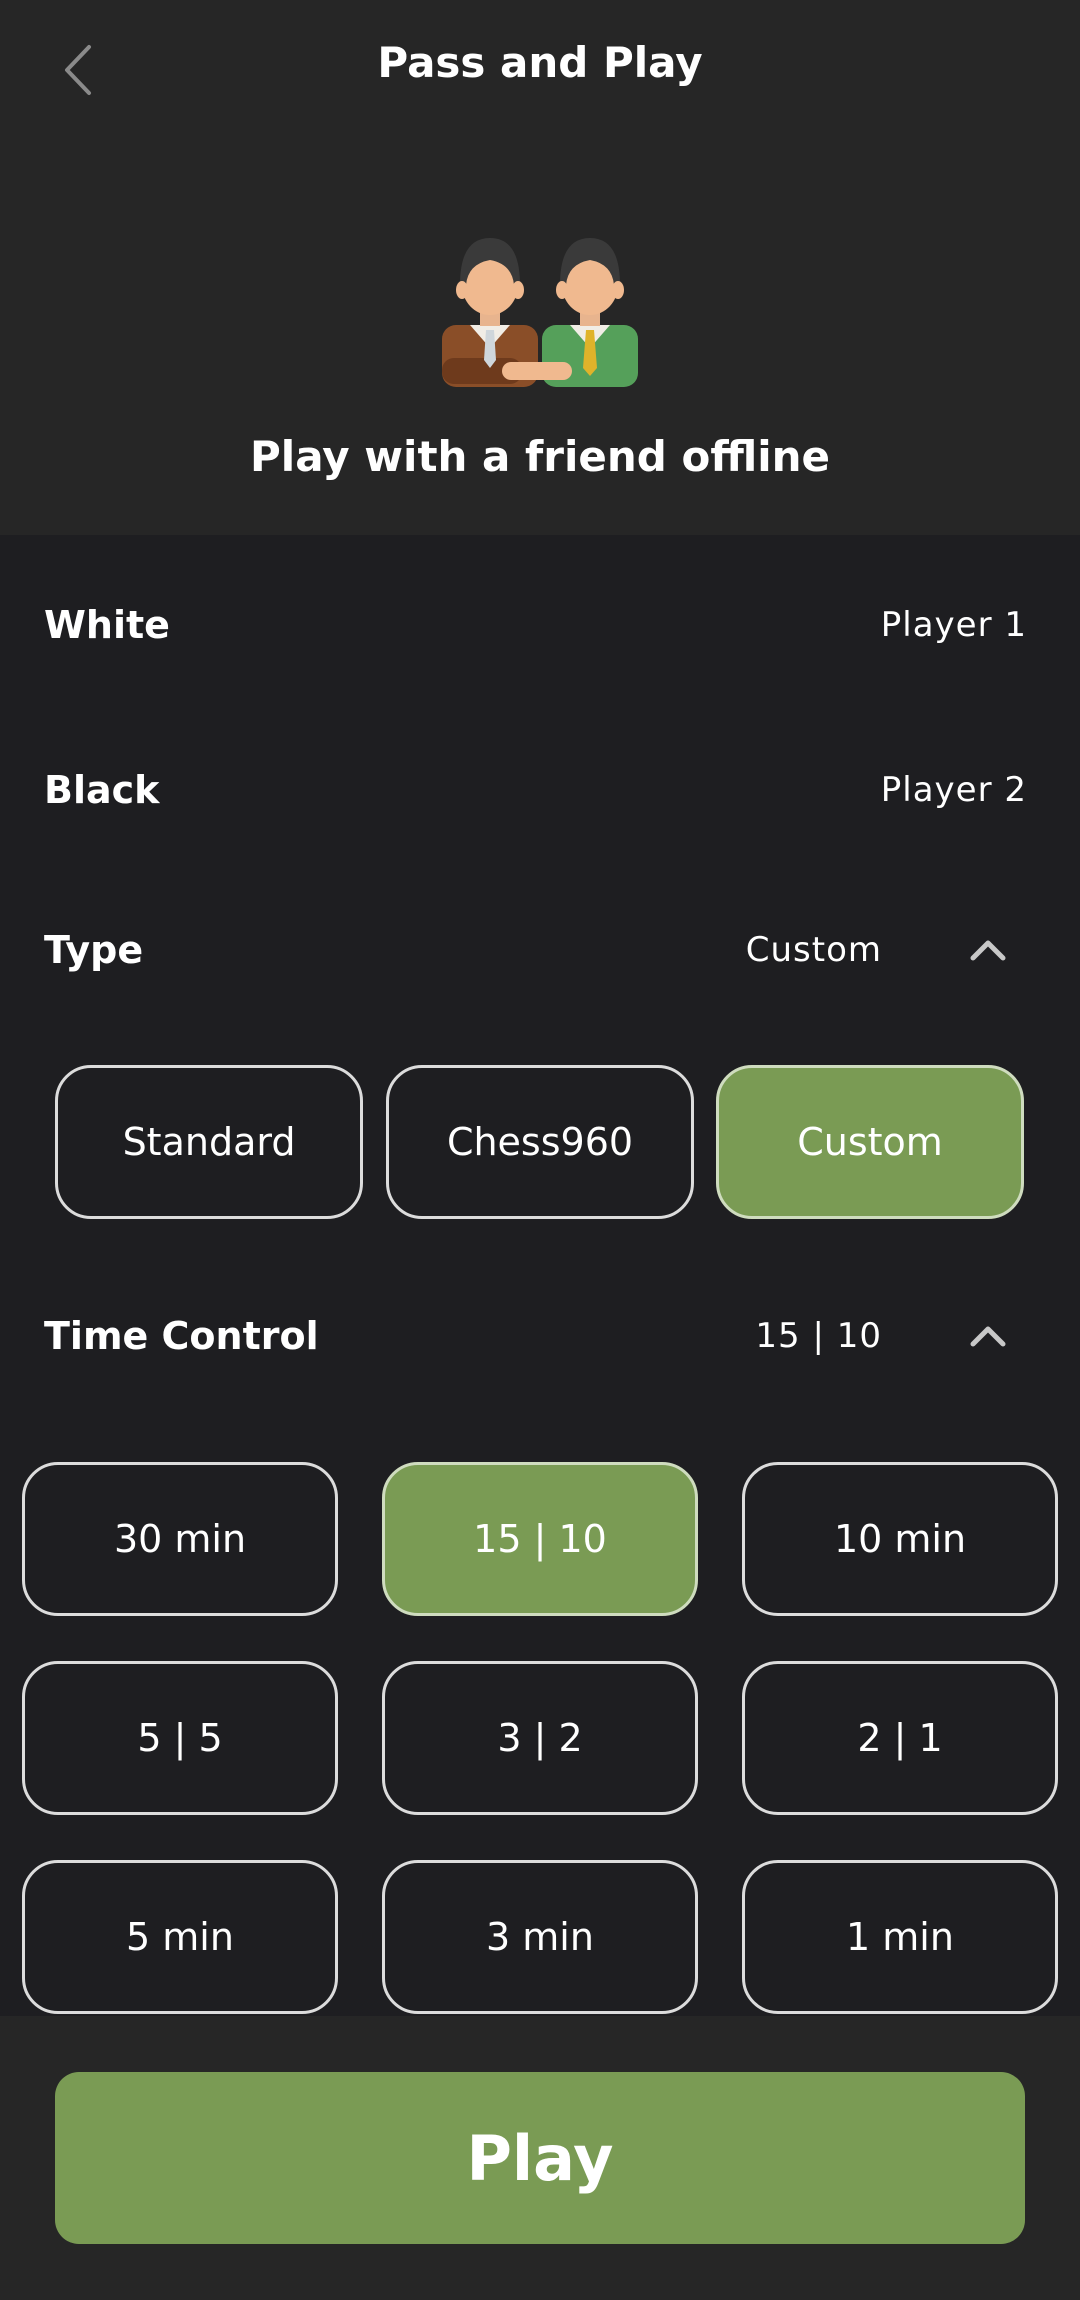 The image size is (1080, 2300). I want to click on type-option-custom: Custom, so click(870, 1142).